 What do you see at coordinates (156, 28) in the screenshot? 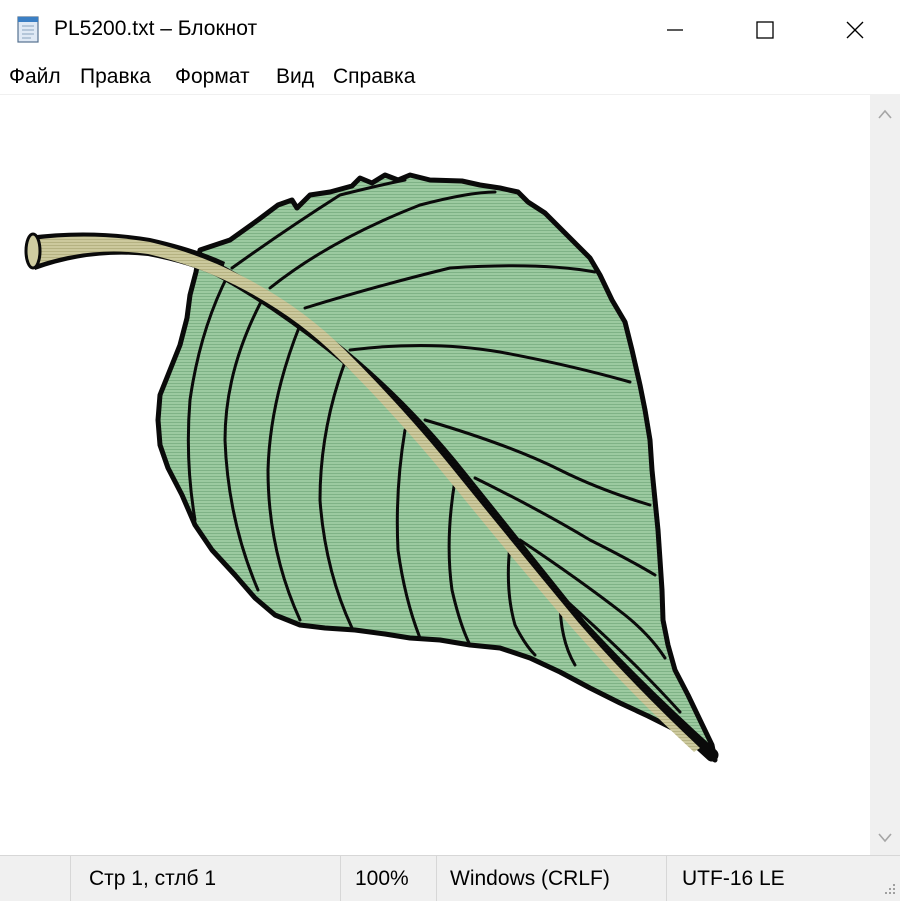
I see `window-title: PL5200.txt – Блокнот` at bounding box center [156, 28].